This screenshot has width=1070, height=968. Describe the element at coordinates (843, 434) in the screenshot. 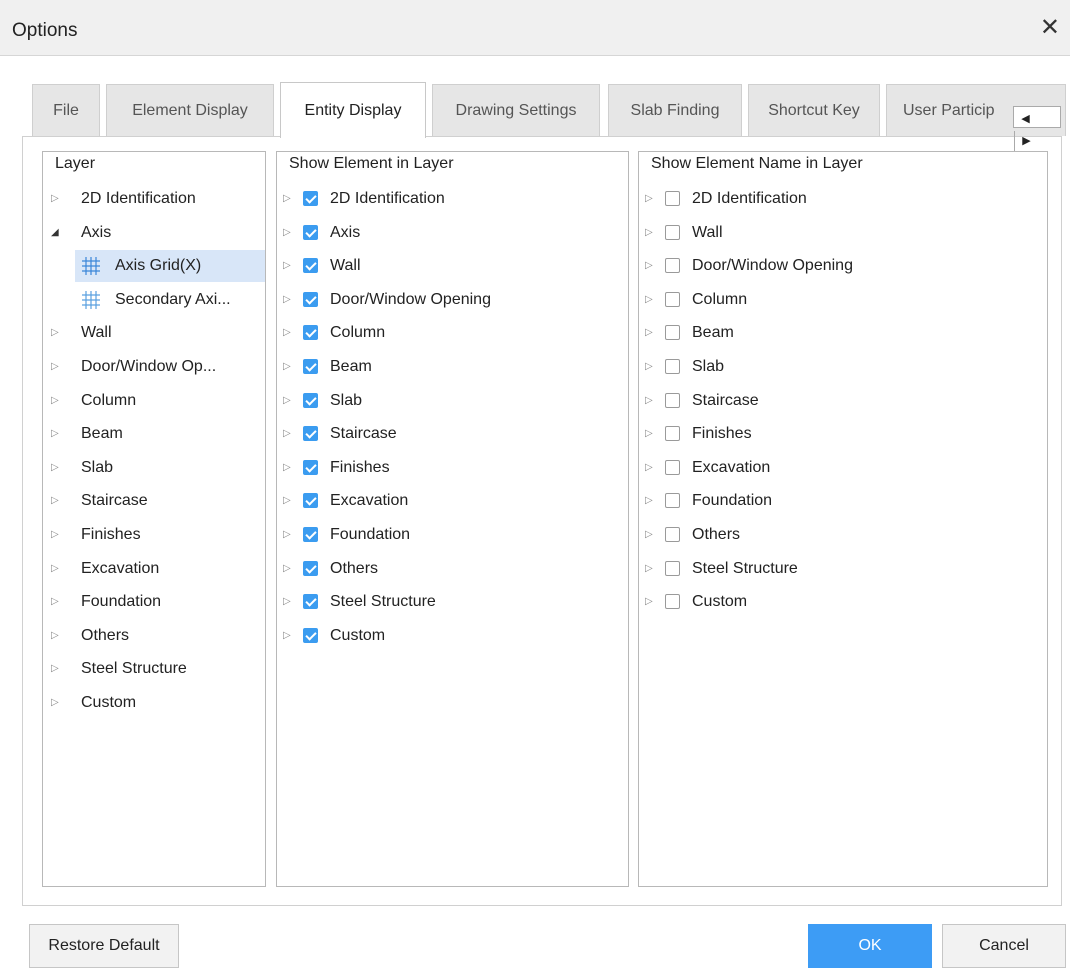

I see `checklist-item: ▷ Finishes` at that location.